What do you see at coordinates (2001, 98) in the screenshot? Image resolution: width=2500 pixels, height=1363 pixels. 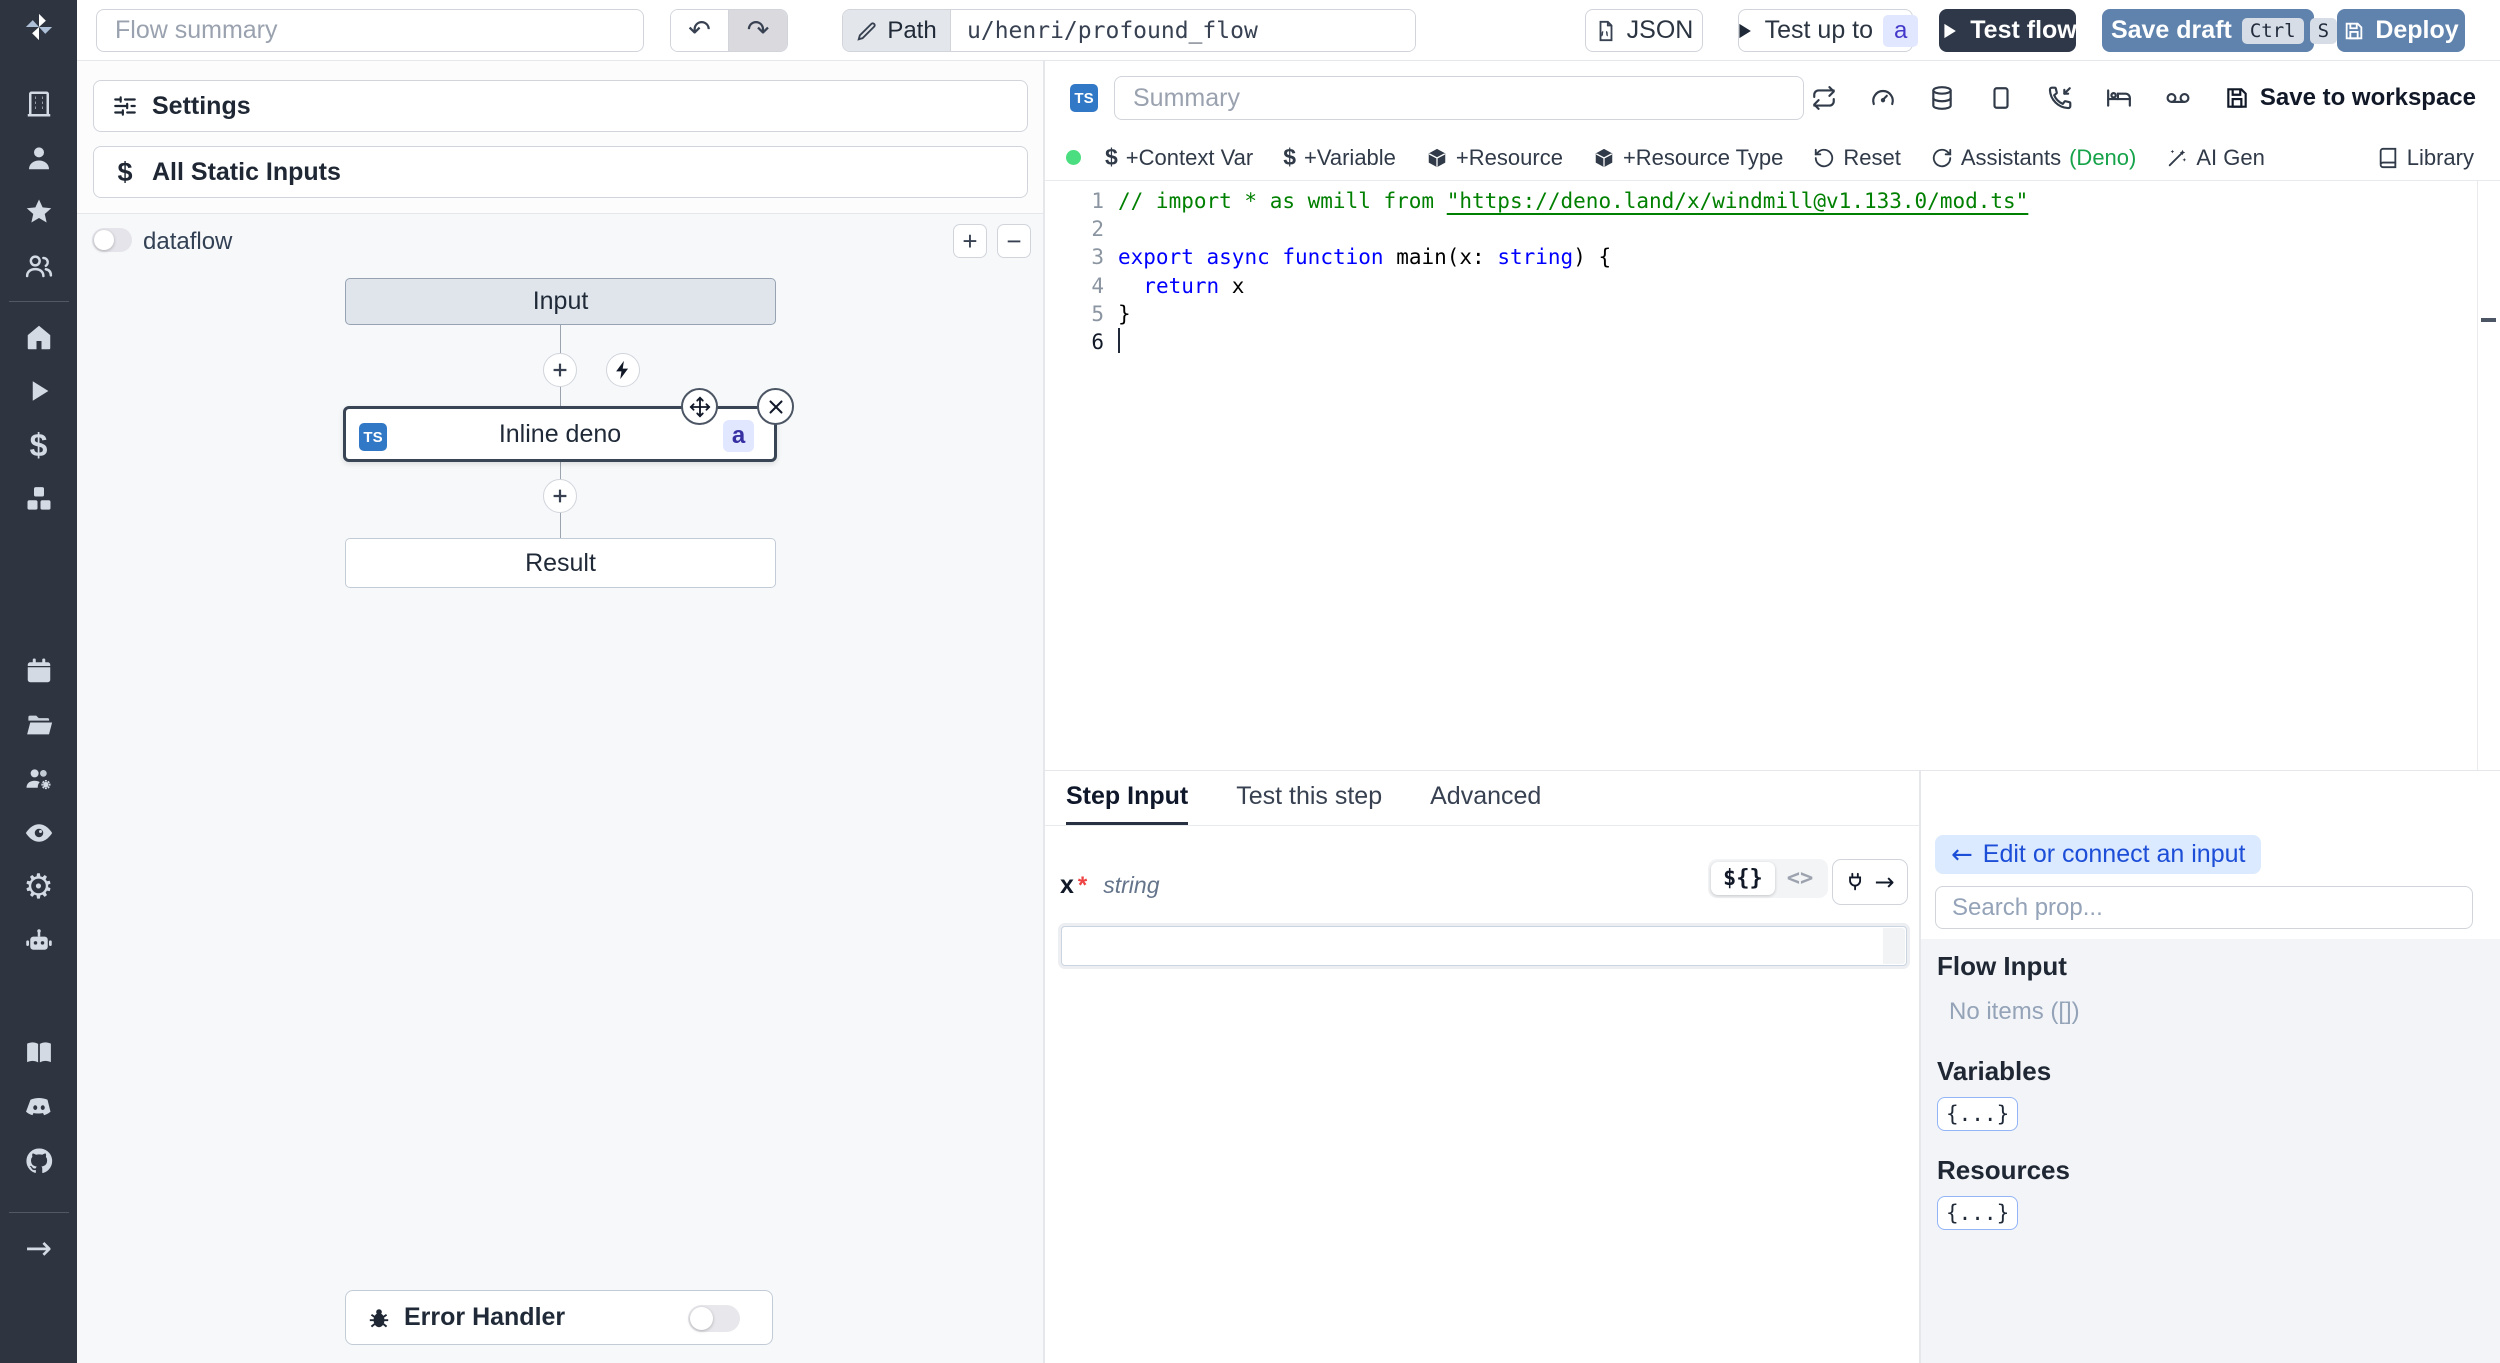 I see `concurrency-square-icon` at bounding box center [2001, 98].